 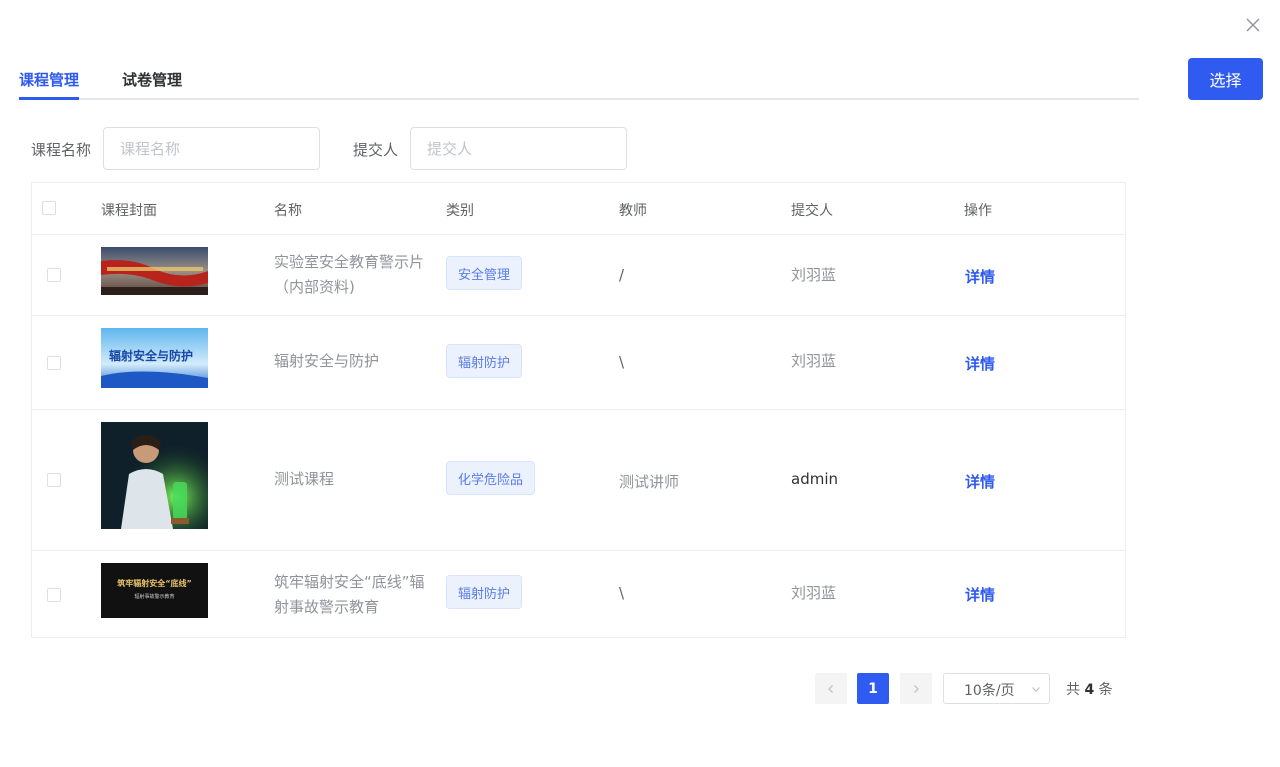 I want to click on select-button: 选择, so click(x=1225, y=79).